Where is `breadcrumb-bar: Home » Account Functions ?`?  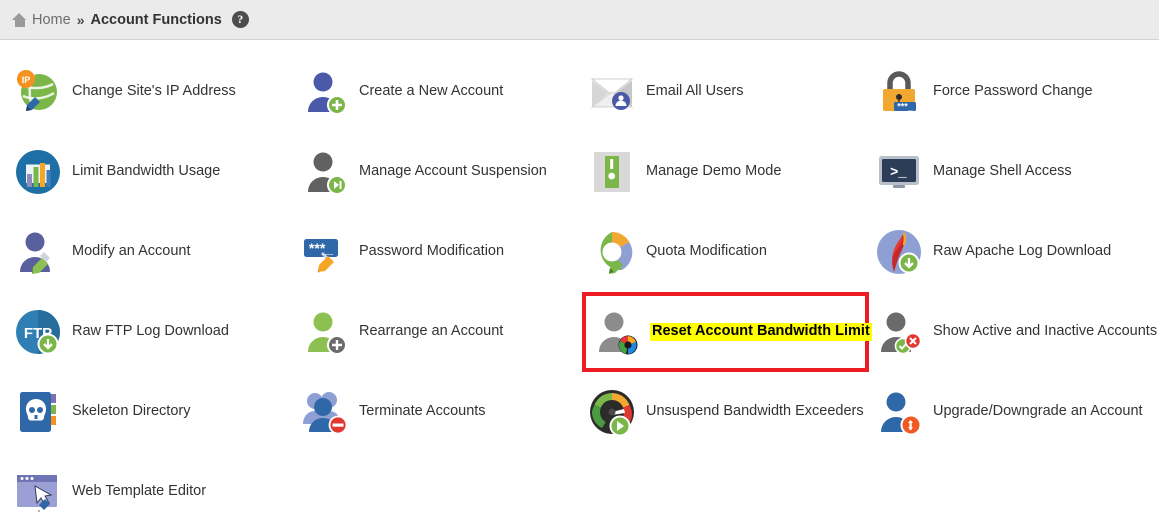
breadcrumb-bar: Home » Account Functions ? is located at coordinates (579, 20).